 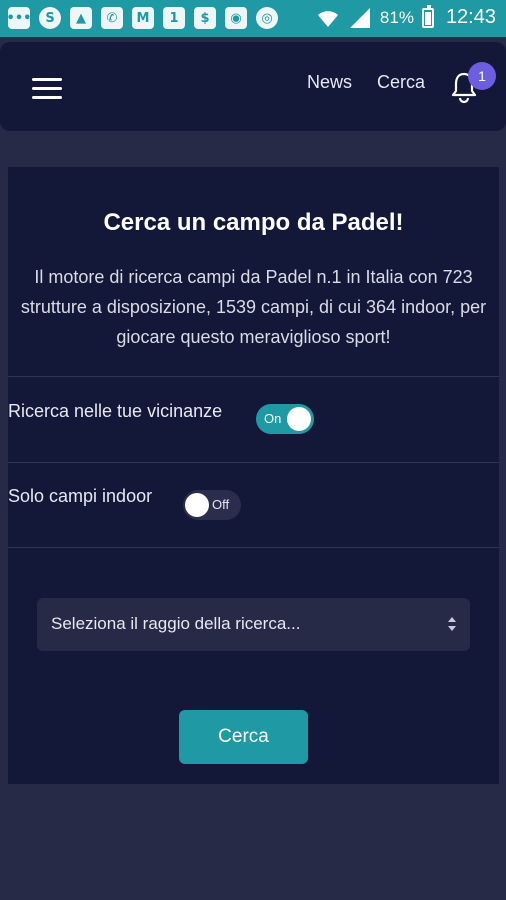 I want to click on search-button: Cerca, so click(x=243, y=737).